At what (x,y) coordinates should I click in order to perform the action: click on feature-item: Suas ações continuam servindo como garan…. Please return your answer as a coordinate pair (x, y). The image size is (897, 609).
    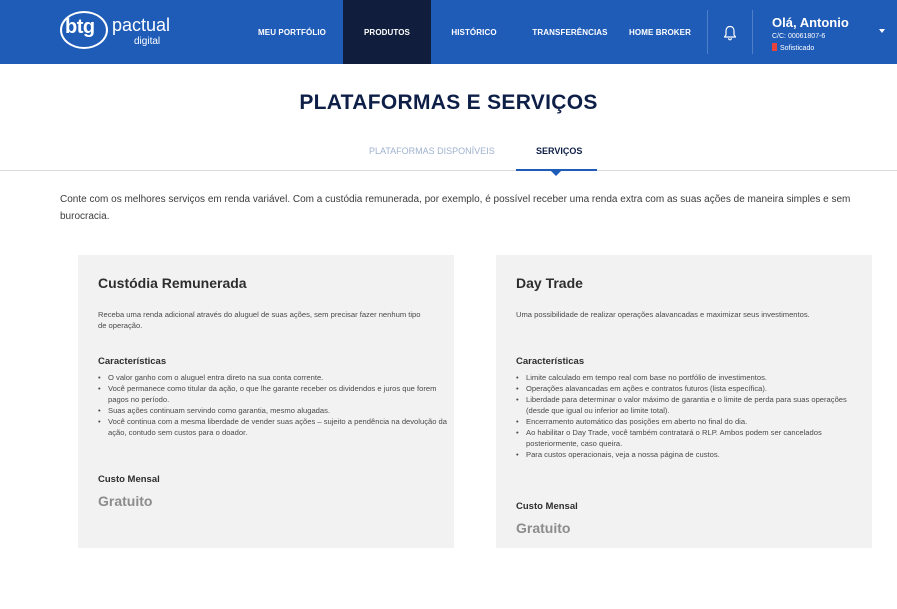
    Looking at the image, I should click on (273, 410).